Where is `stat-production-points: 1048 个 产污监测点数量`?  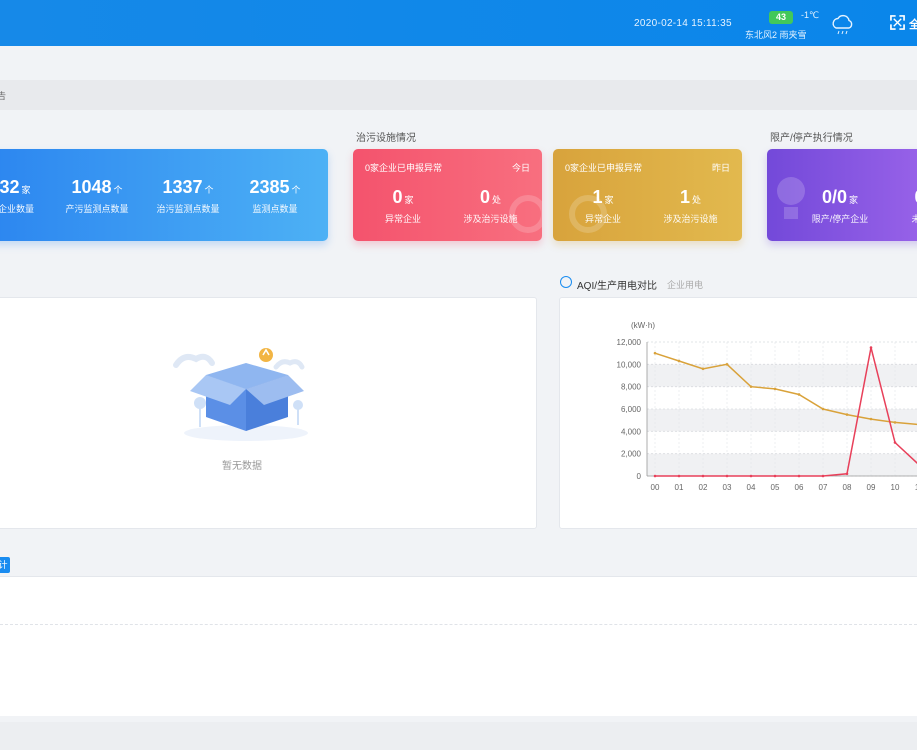
stat-production-points: 1048 个 产污监测点数量 is located at coordinates (97, 195).